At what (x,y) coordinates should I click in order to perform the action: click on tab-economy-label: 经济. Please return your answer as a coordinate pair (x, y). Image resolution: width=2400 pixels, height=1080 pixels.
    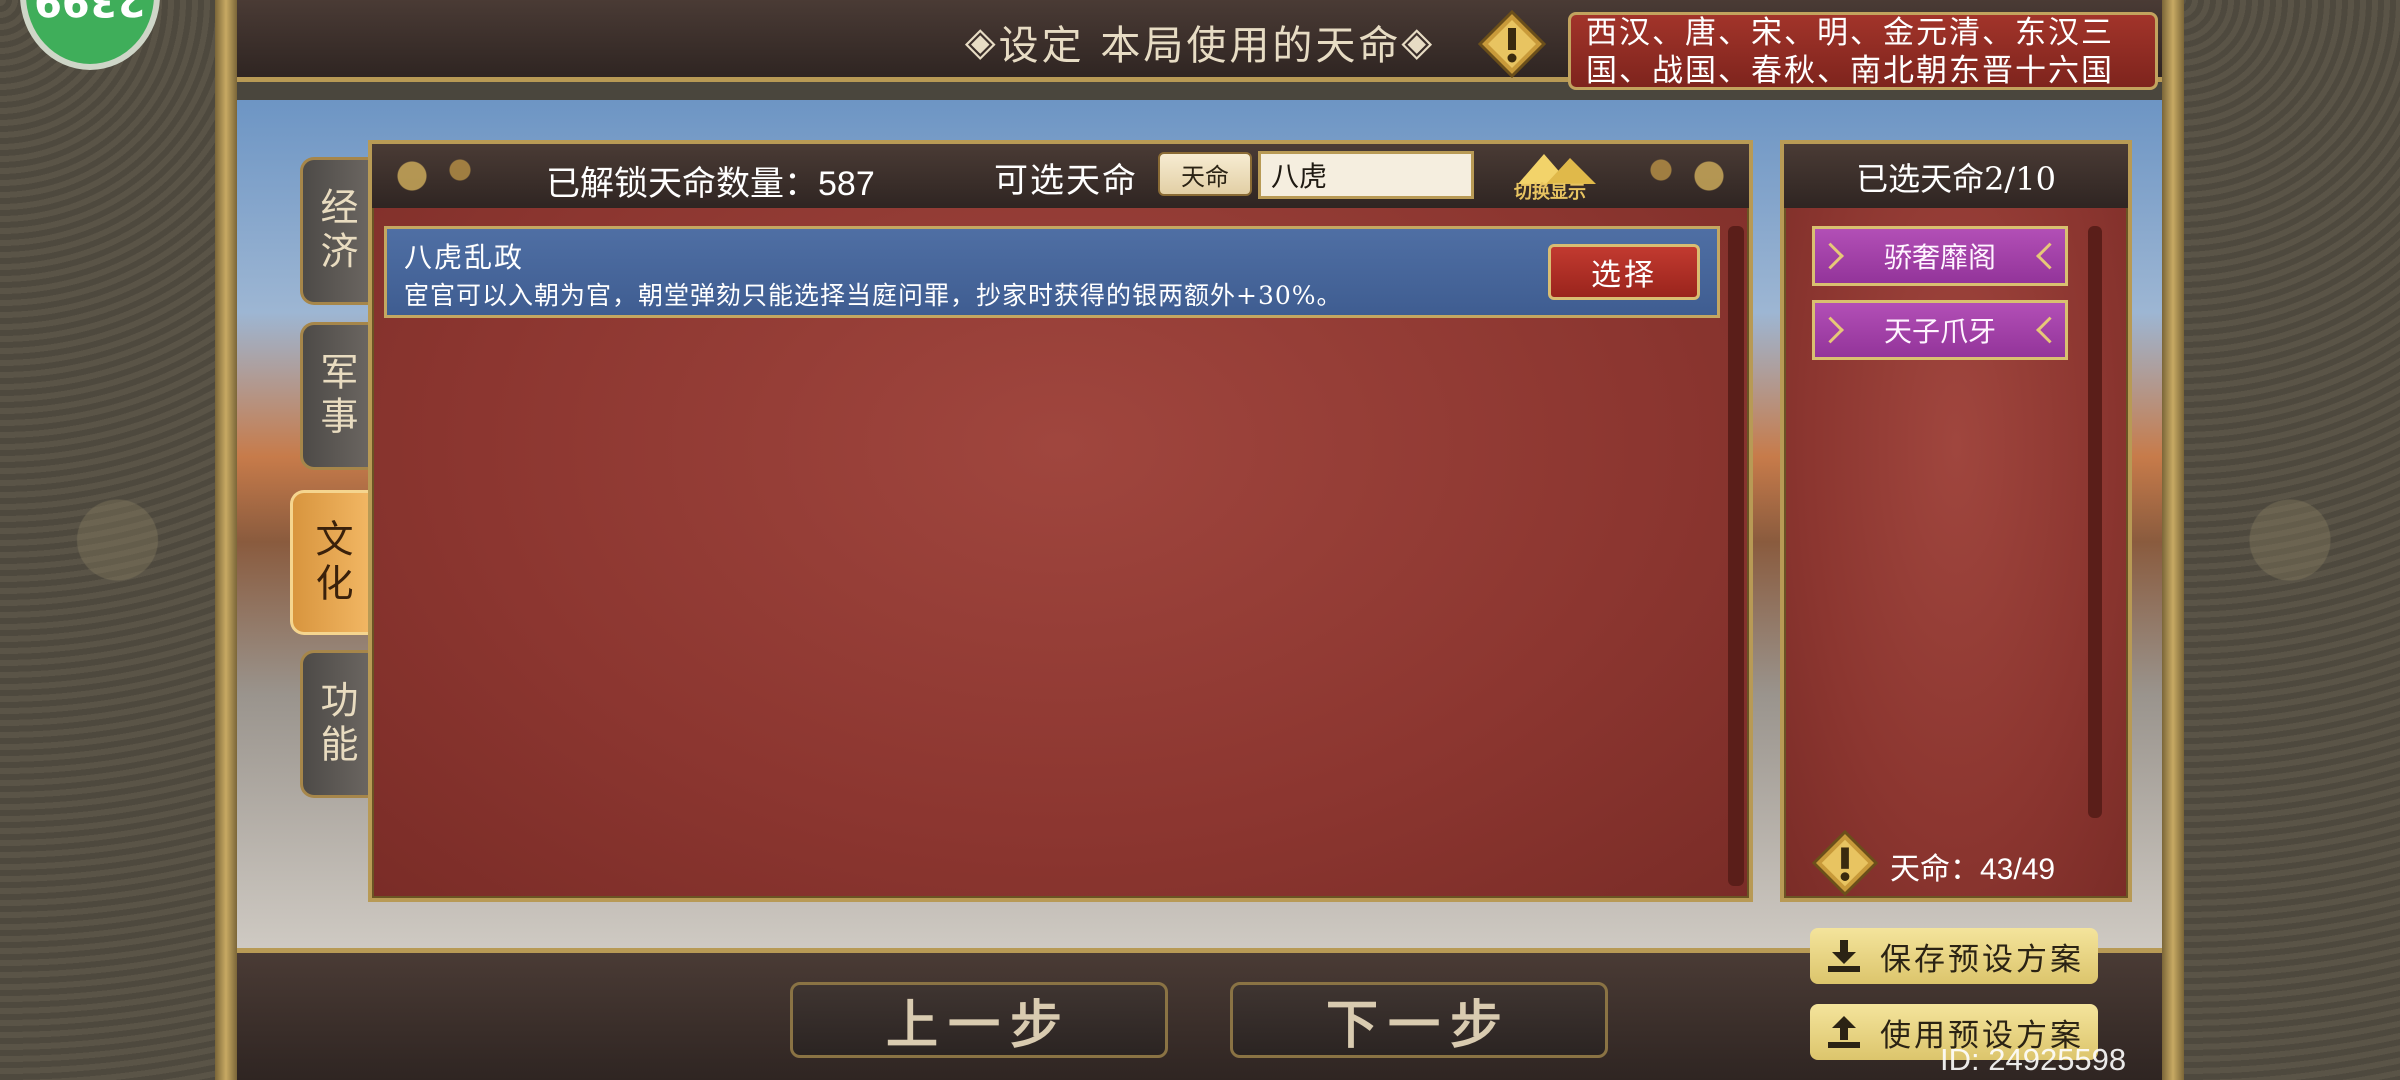
    Looking at the image, I should click on (336, 231).